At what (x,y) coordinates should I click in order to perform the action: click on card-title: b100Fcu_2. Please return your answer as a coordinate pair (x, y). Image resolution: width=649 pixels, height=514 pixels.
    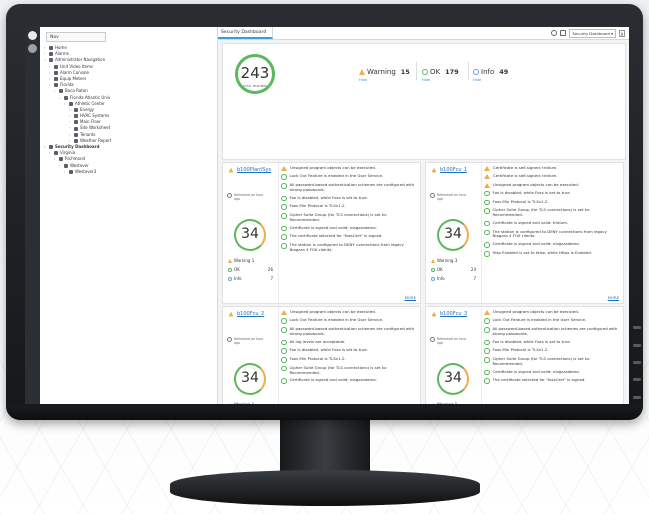
    Looking at the image, I should click on (246, 314).